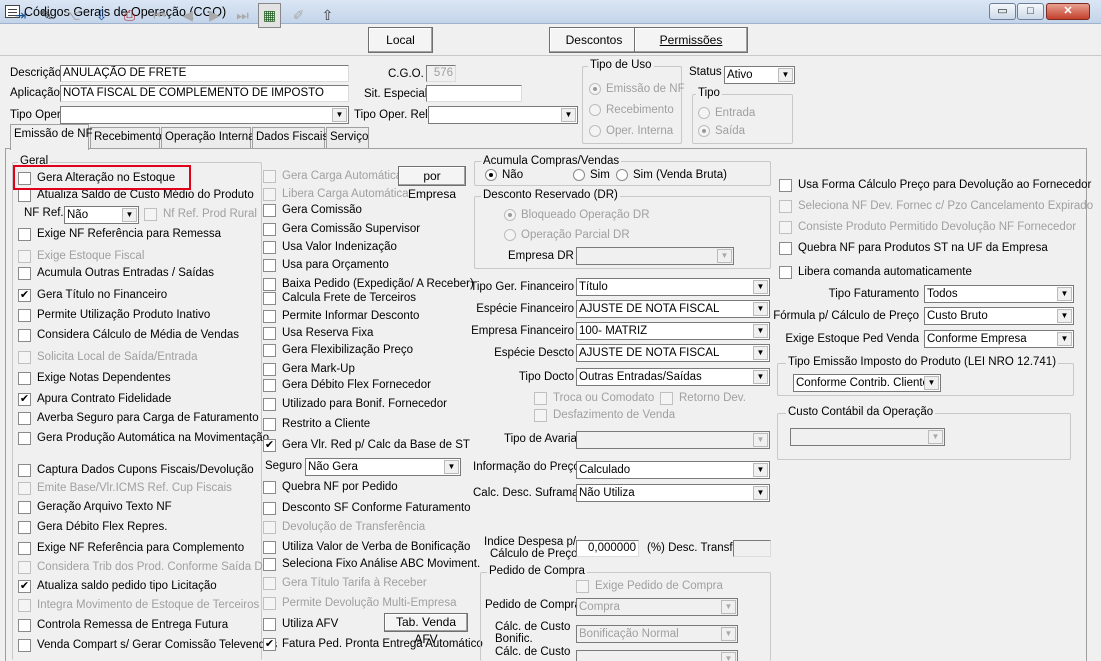 Image resolution: width=1101 pixels, height=661 pixels. Describe the element at coordinates (594, 398) in the screenshot. I see `checkbox-troca-comodato: Troca ou Comodato` at that location.